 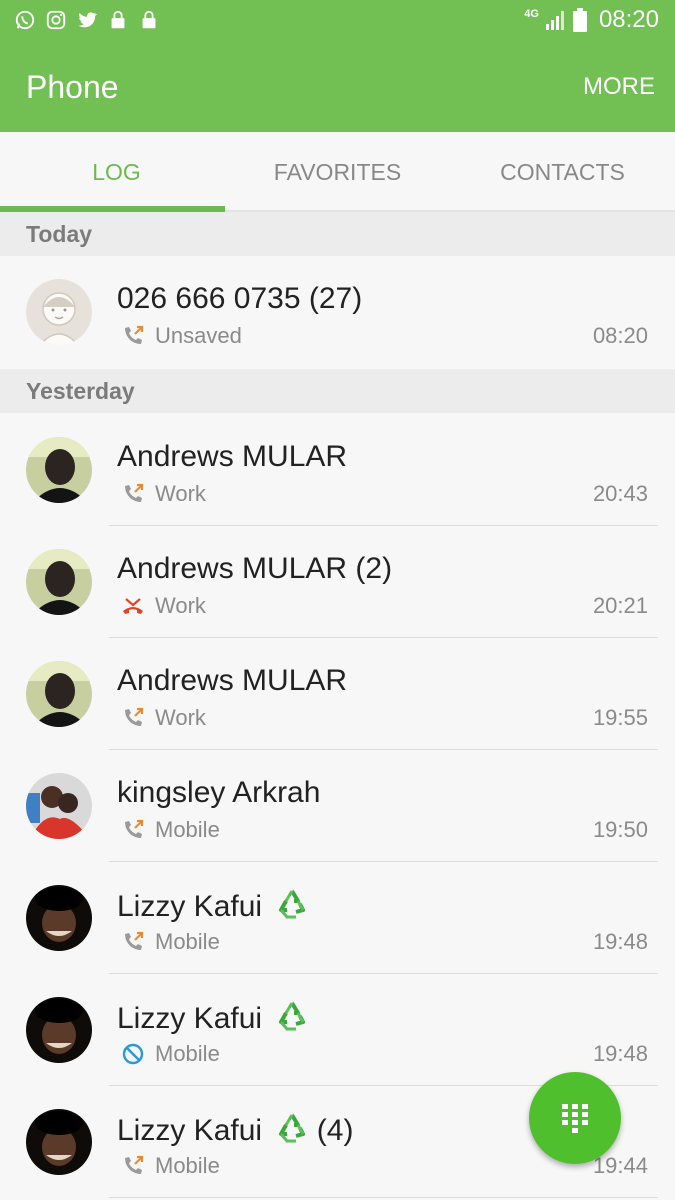 I want to click on call-time: 08:20, so click(x=620, y=335).